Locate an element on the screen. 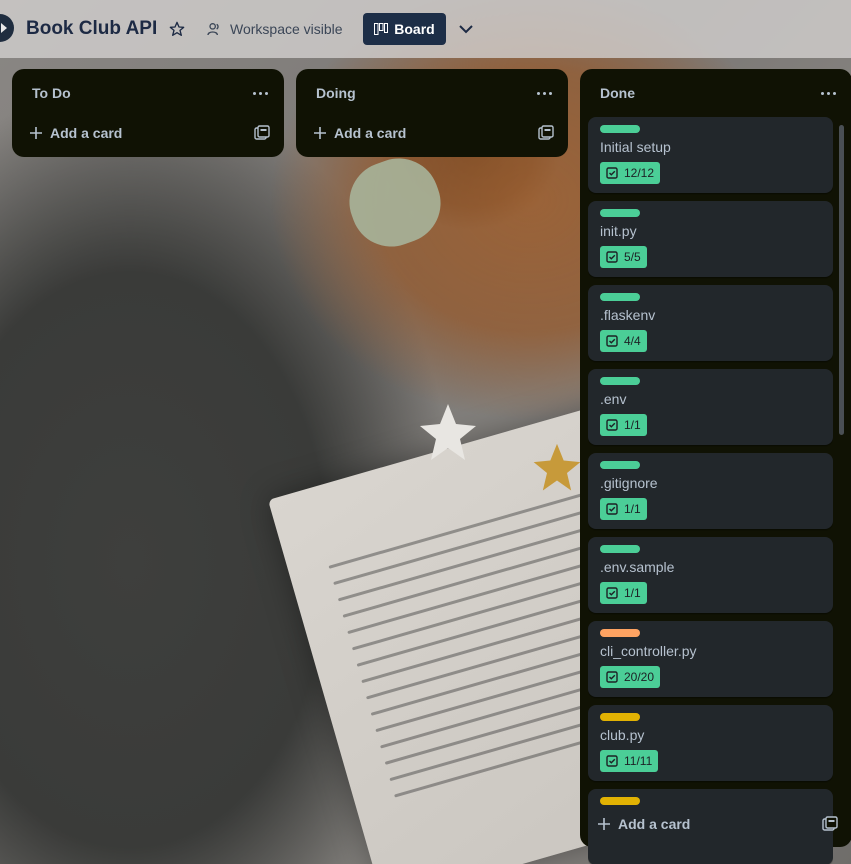 This screenshot has width=851, height=864. board-view-label: Board is located at coordinates (414, 29).